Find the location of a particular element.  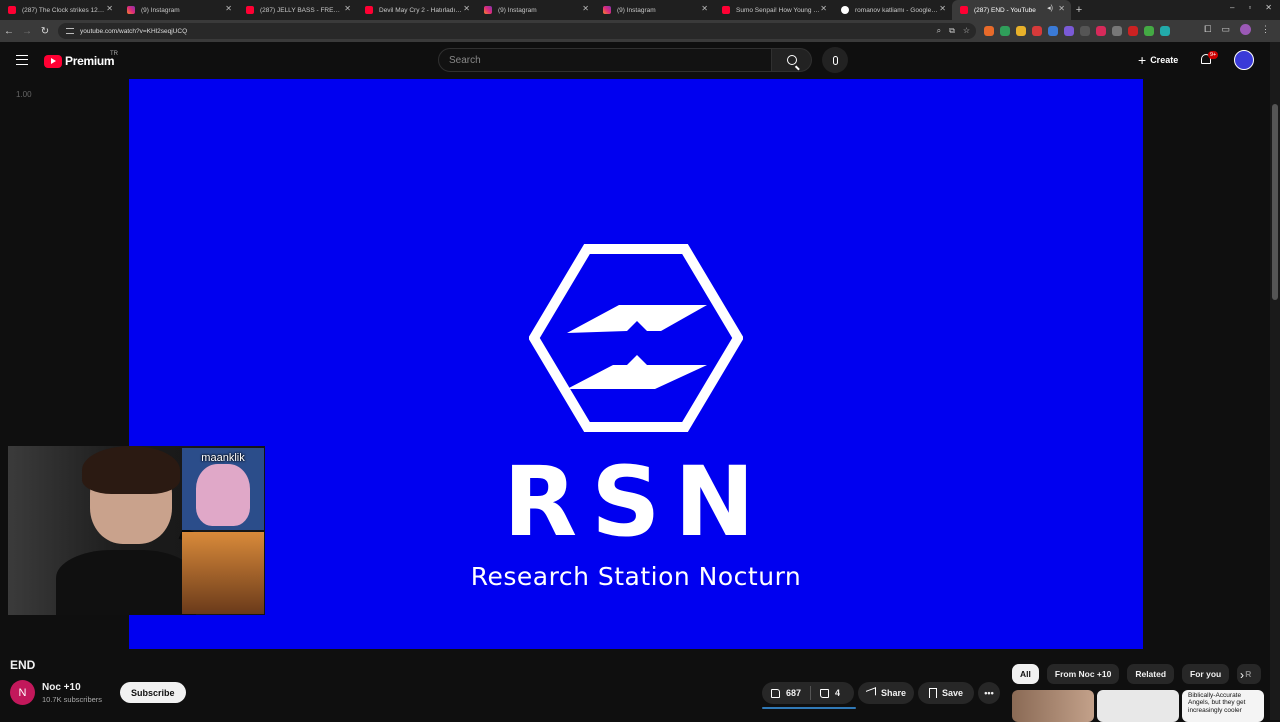

thumbs-up-icon is located at coordinates (775, 693).